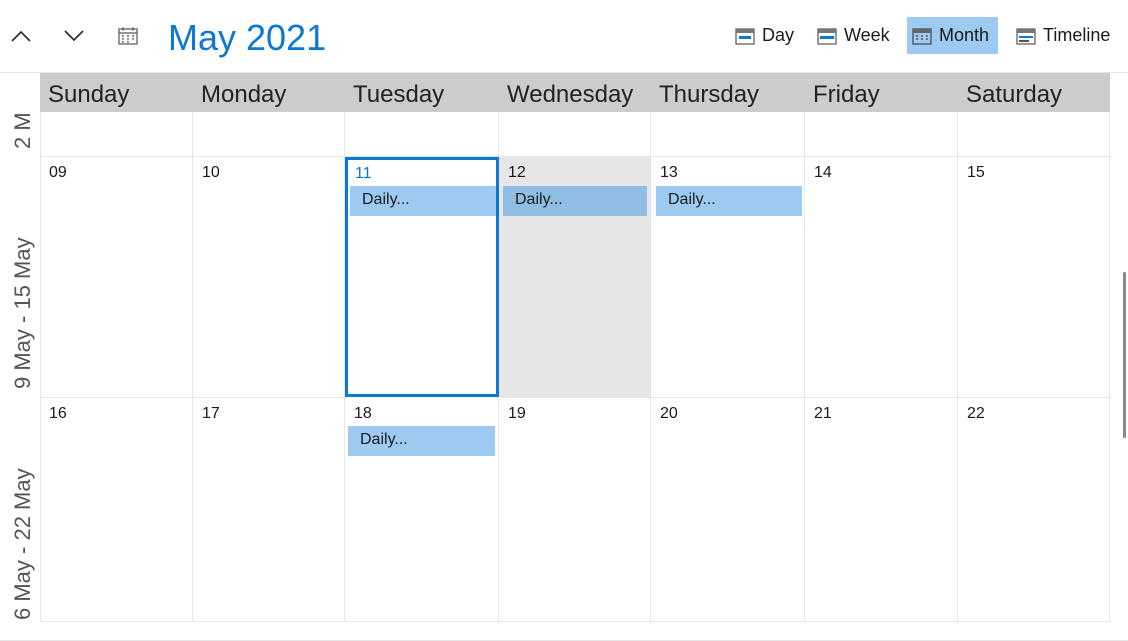  Describe the element at coordinates (564, 36) in the screenshot. I see `scheduler-toolbar: May 2021 Day Week Month Timeline` at that location.